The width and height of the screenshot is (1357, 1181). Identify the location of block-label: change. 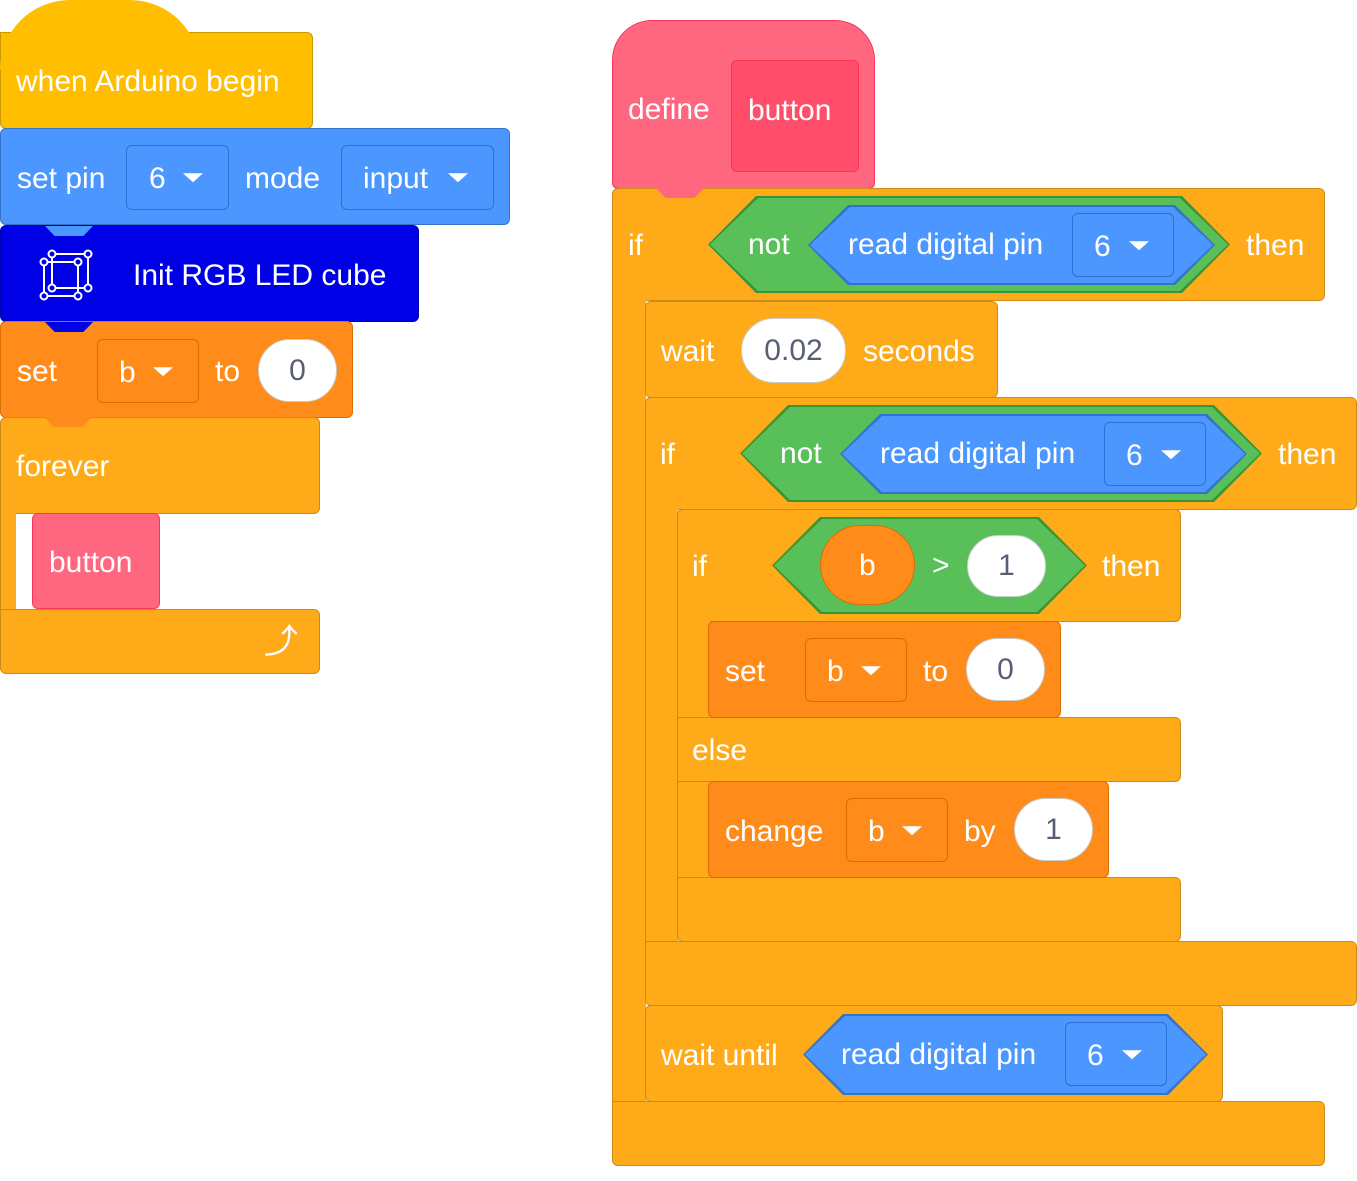
(774, 831).